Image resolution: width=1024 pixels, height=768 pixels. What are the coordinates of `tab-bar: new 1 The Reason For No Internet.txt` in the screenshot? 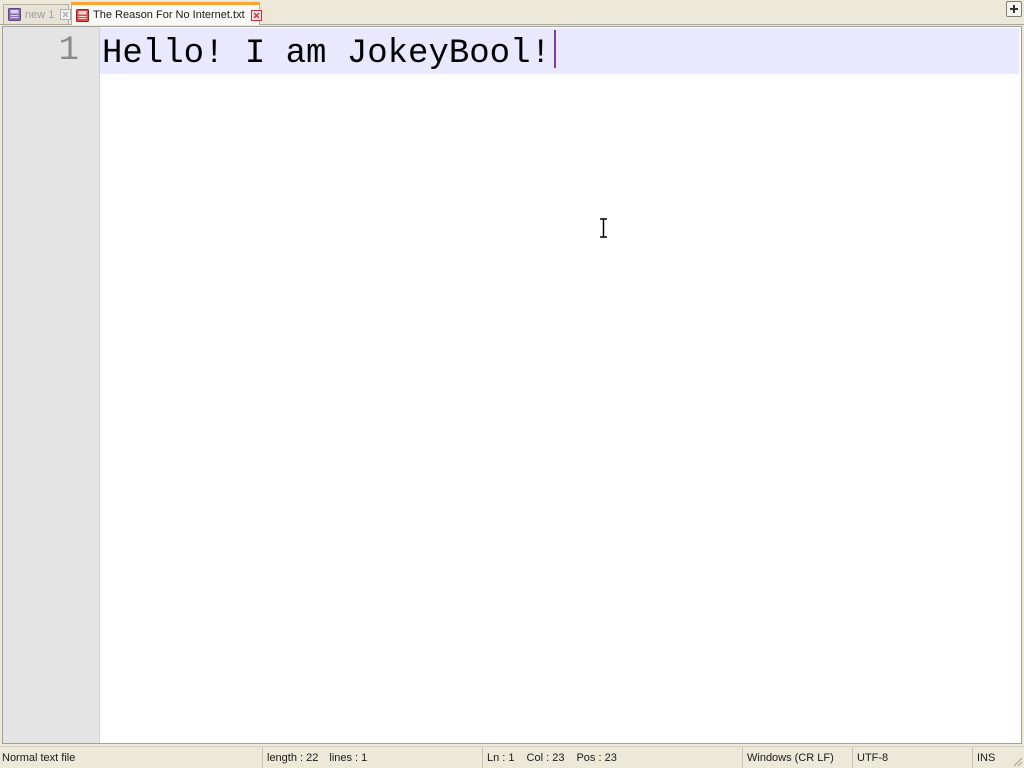 It's located at (512, 13).